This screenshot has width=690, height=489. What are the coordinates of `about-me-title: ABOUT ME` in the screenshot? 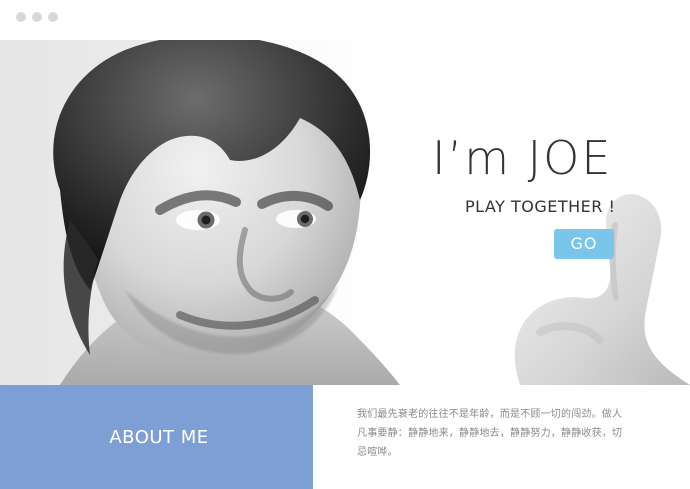 It's located at (159, 437).